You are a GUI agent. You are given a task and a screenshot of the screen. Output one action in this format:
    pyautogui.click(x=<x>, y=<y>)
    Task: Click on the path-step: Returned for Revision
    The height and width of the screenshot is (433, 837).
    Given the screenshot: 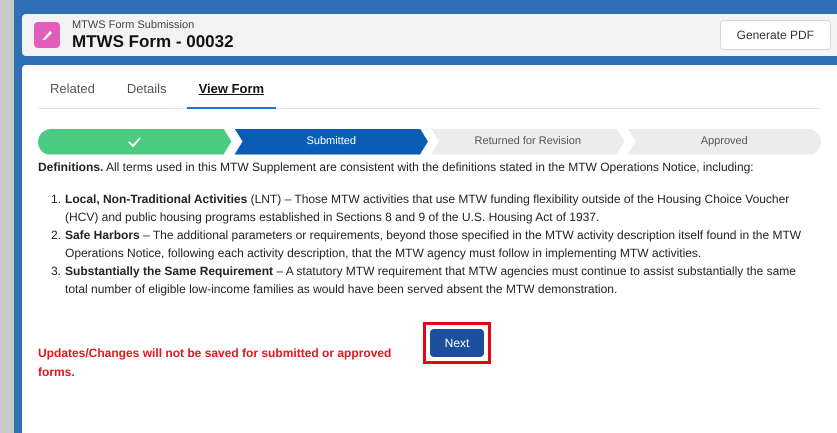 What is the action you would take?
    pyautogui.click(x=527, y=141)
    